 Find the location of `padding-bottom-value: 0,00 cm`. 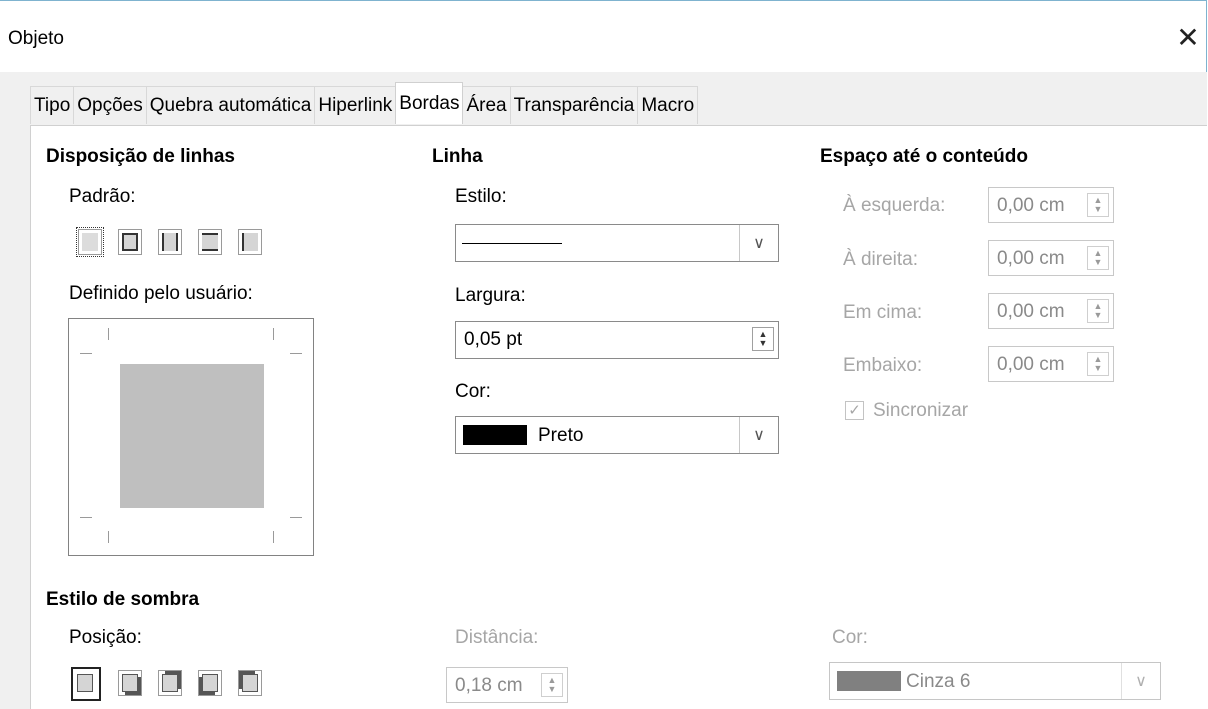

padding-bottom-value: 0,00 cm is located at coordinates (1031, 364).